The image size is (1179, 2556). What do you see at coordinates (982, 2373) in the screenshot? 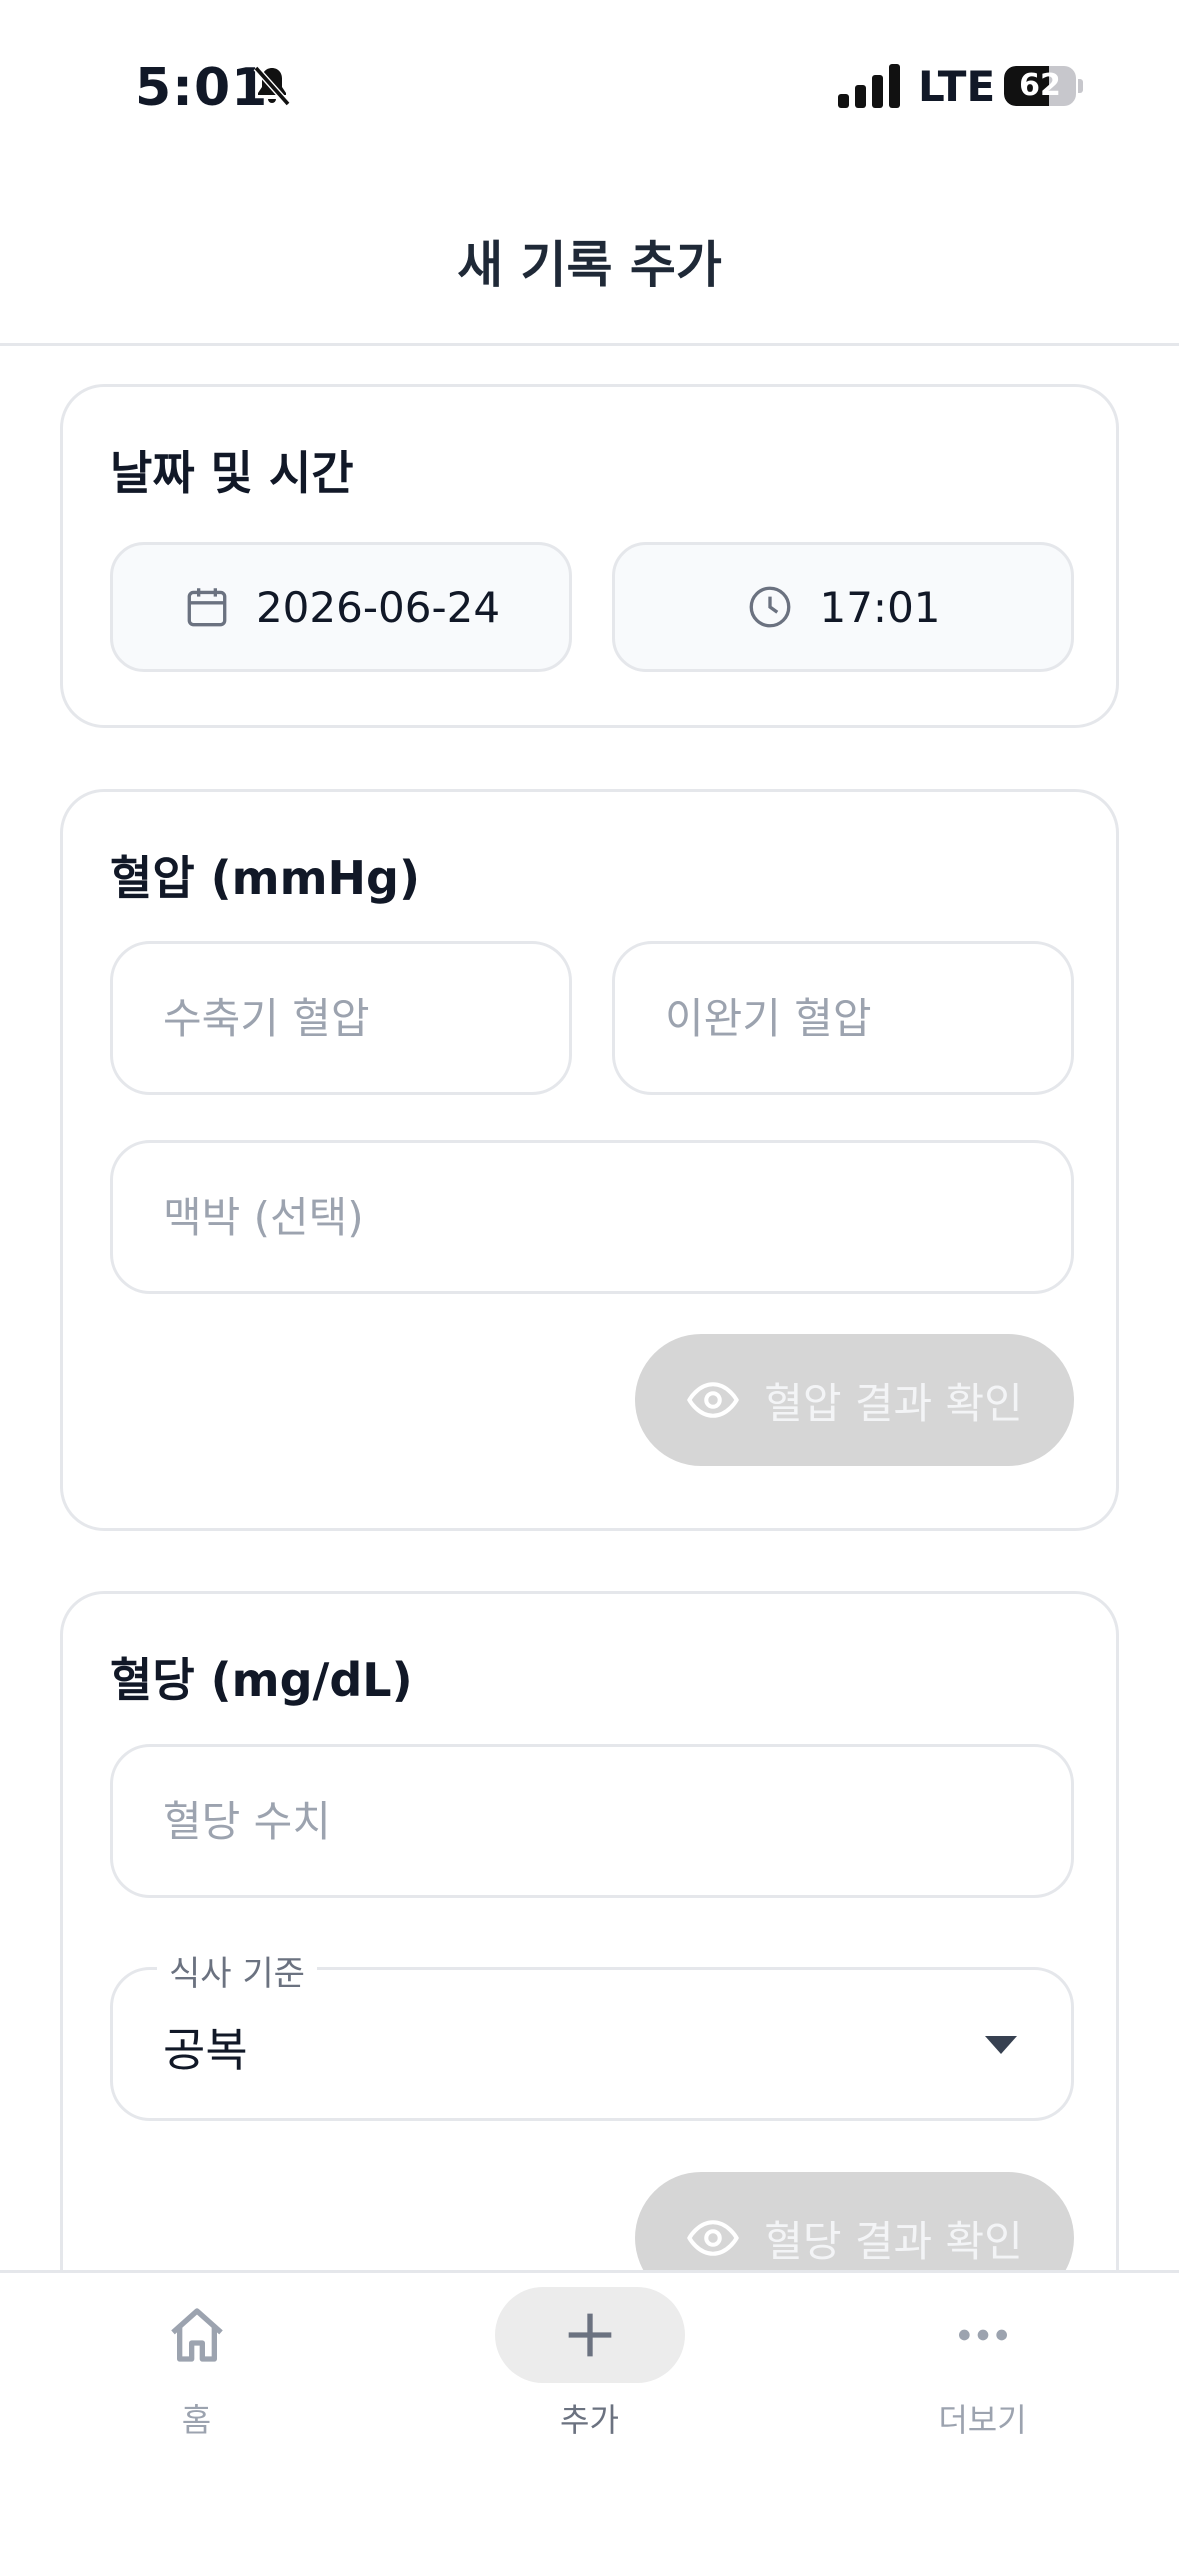
I see `nav-more: 더보기` at bounding box center [982, 2373].